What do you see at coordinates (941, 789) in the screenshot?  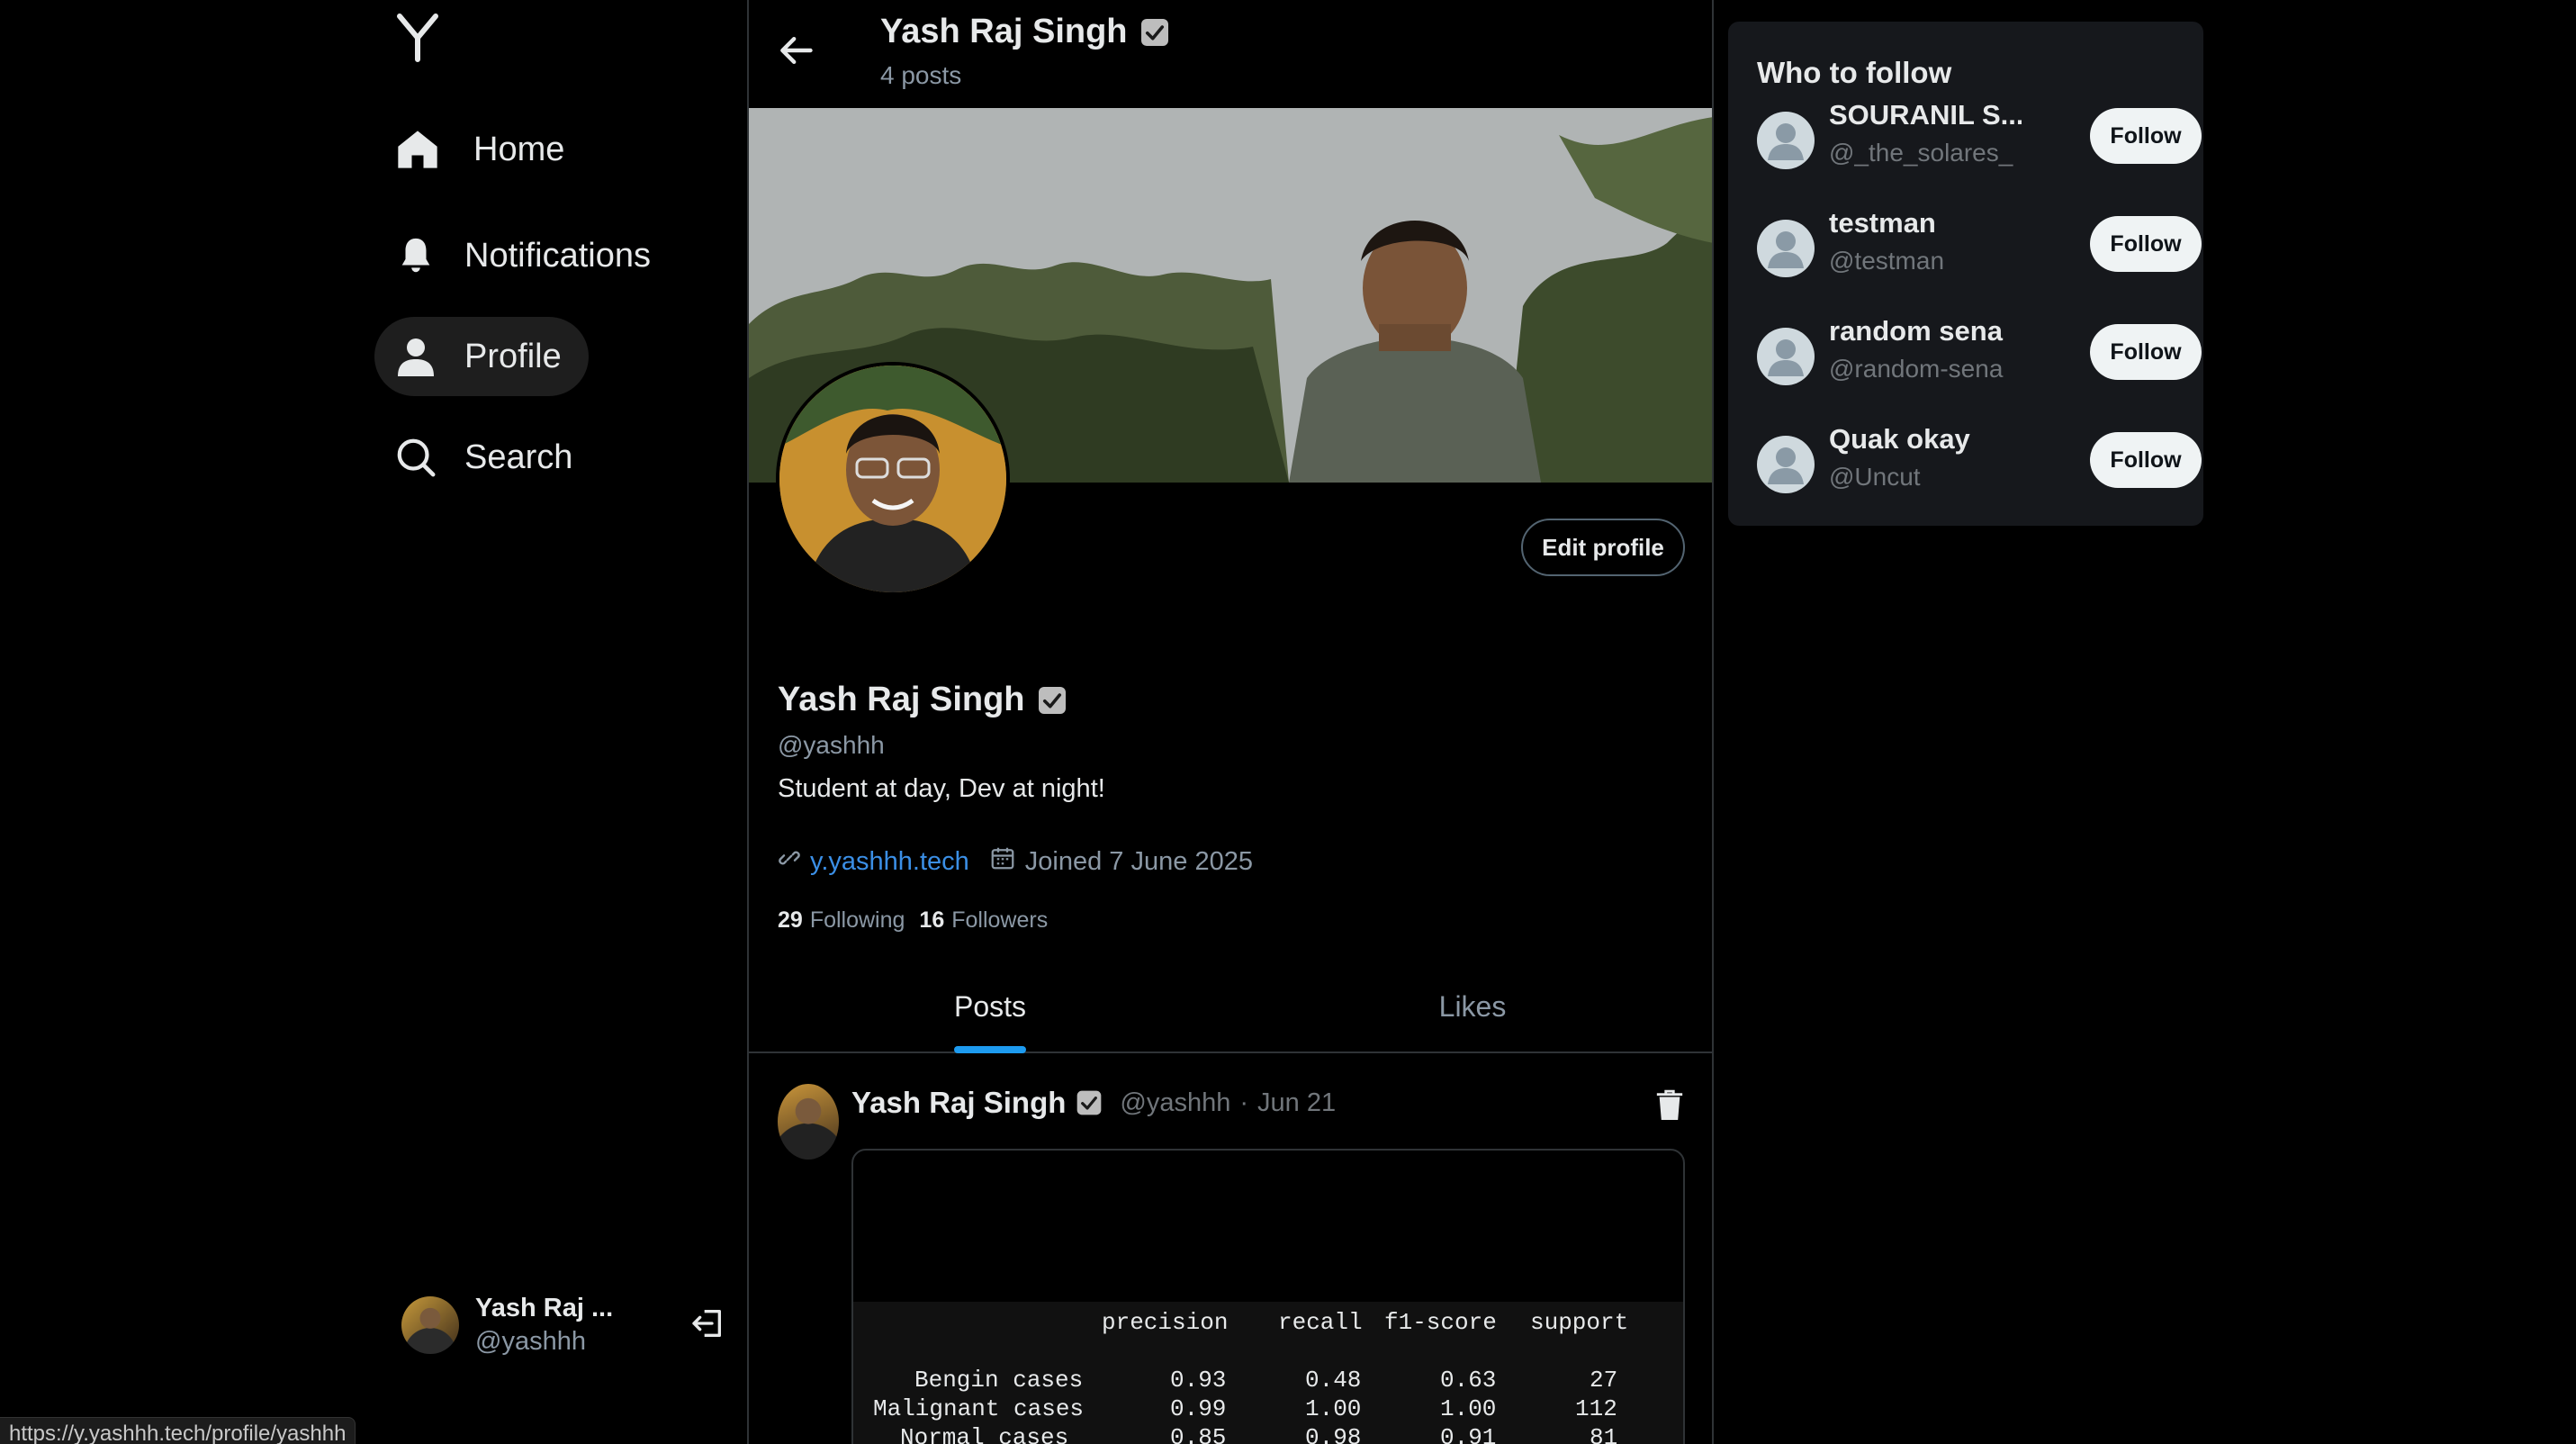 I see `profile-bio: Student at day, Dev at night!` at bounding box center [941, 789].